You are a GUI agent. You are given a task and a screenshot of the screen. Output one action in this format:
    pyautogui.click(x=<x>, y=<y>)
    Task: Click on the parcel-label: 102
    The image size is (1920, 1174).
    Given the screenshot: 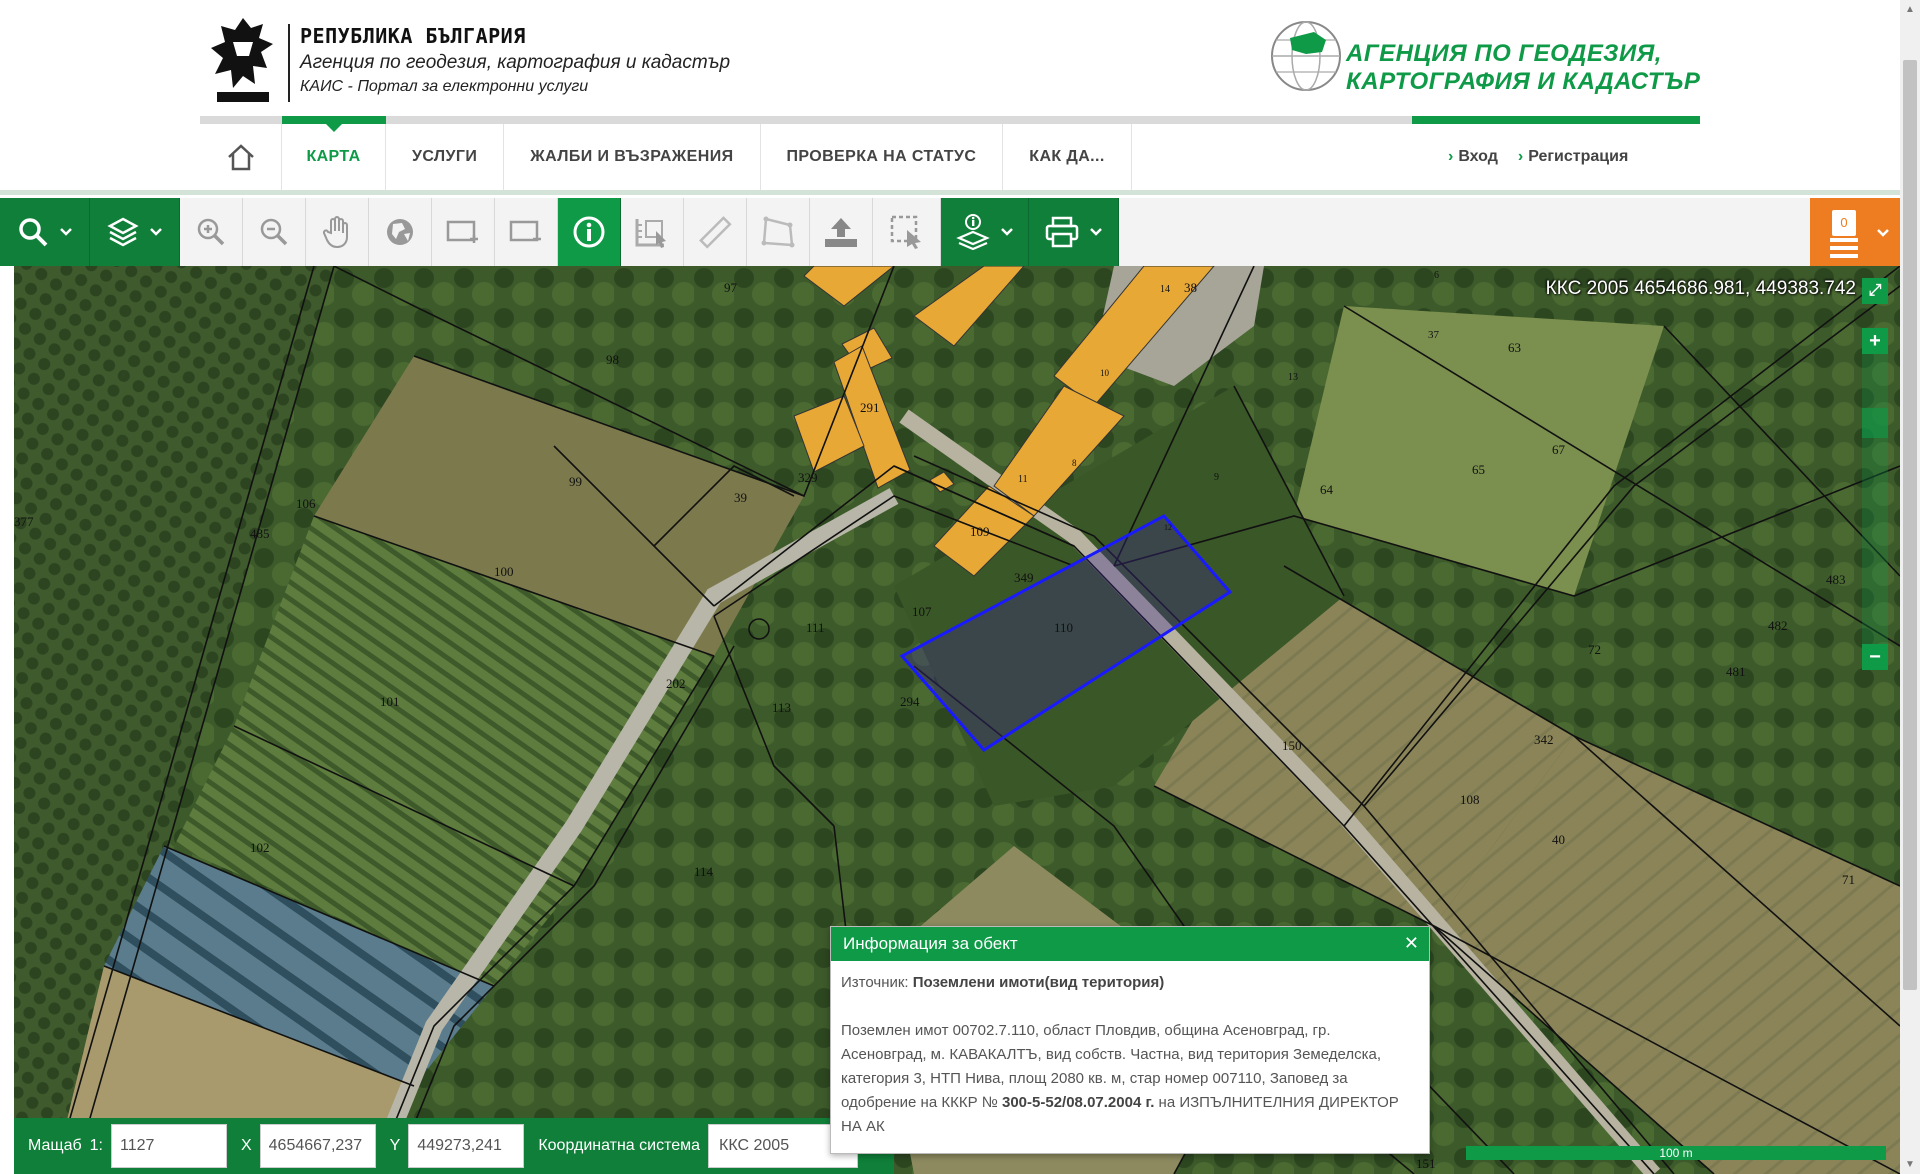 What is the action you would take?
    pyautogui.click(x=260, y=847)
    